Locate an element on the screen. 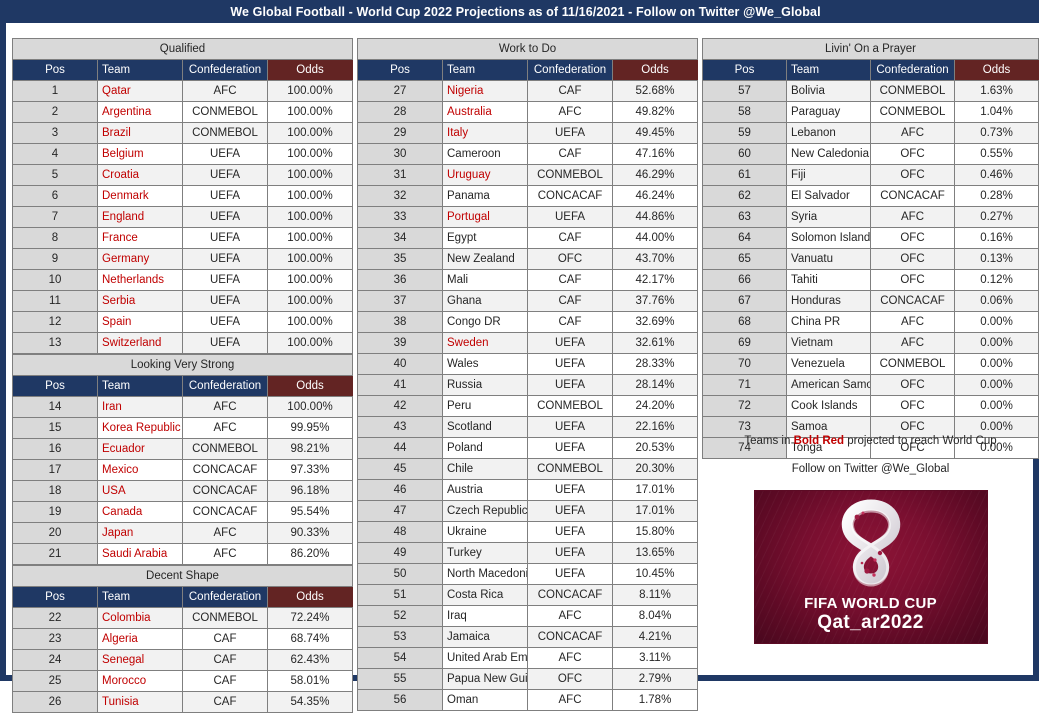  table-row: 54United Arab EmiratesAFC3.11% is located at coordinates (527, 658).